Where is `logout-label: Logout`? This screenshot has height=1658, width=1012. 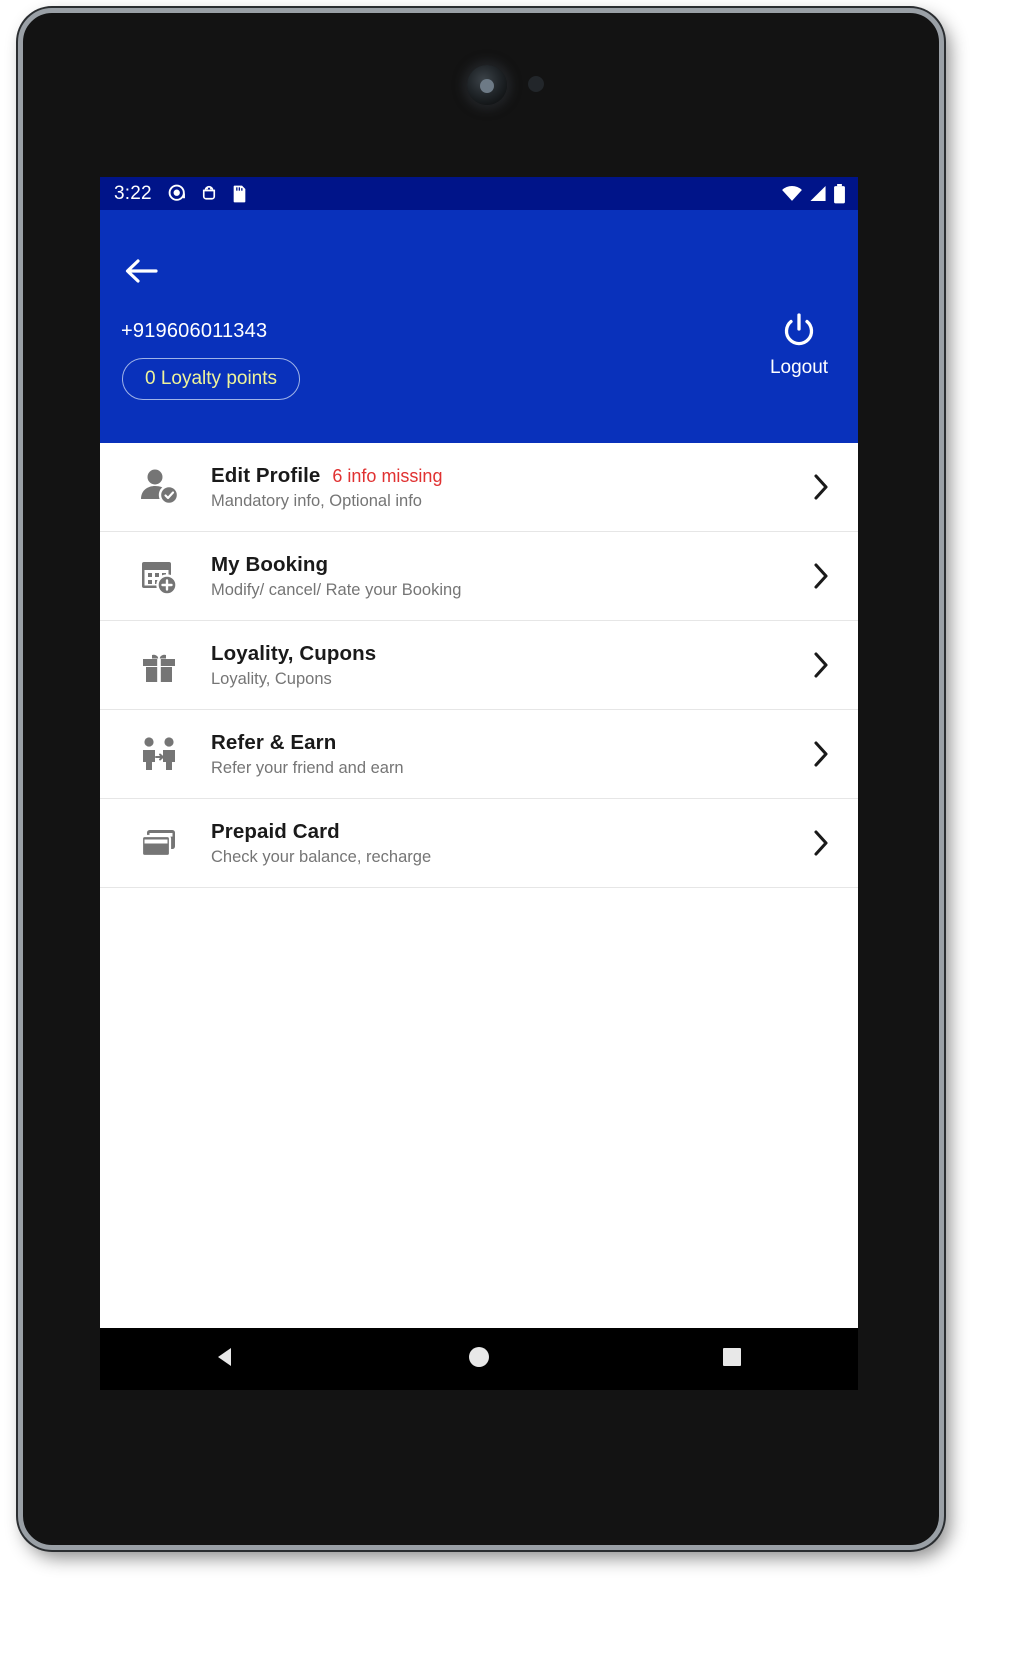
logout-label: Logout is located at coordinates (799, 367).